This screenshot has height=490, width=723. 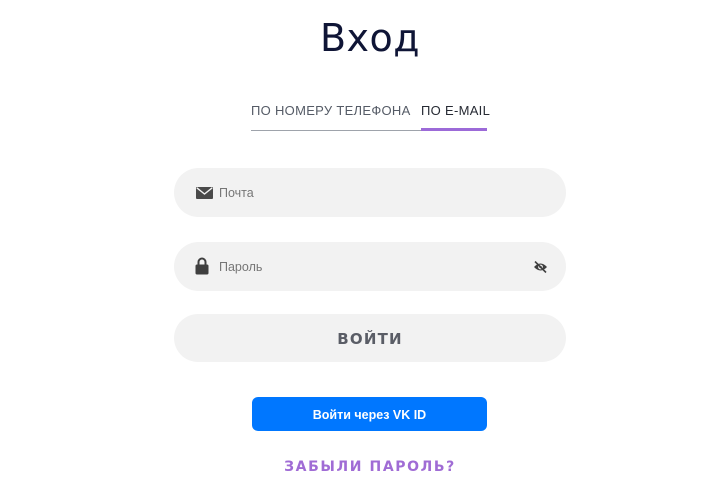 I want to click on password-field, so click(x=370, y=266).